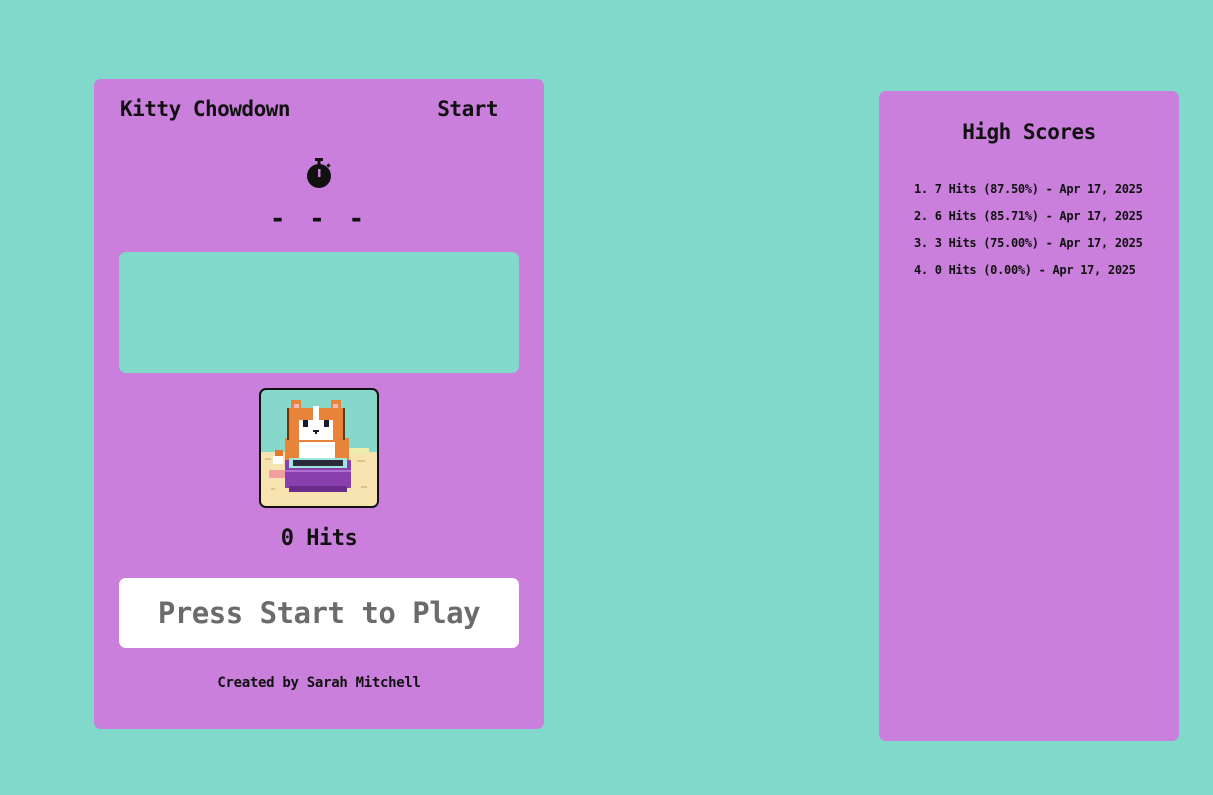 The image size is (1213, 795). Describe the element at coordinates (319, 683) in the screenshot. I see `credit-text: Created by Sarah Mitchell` at that location.